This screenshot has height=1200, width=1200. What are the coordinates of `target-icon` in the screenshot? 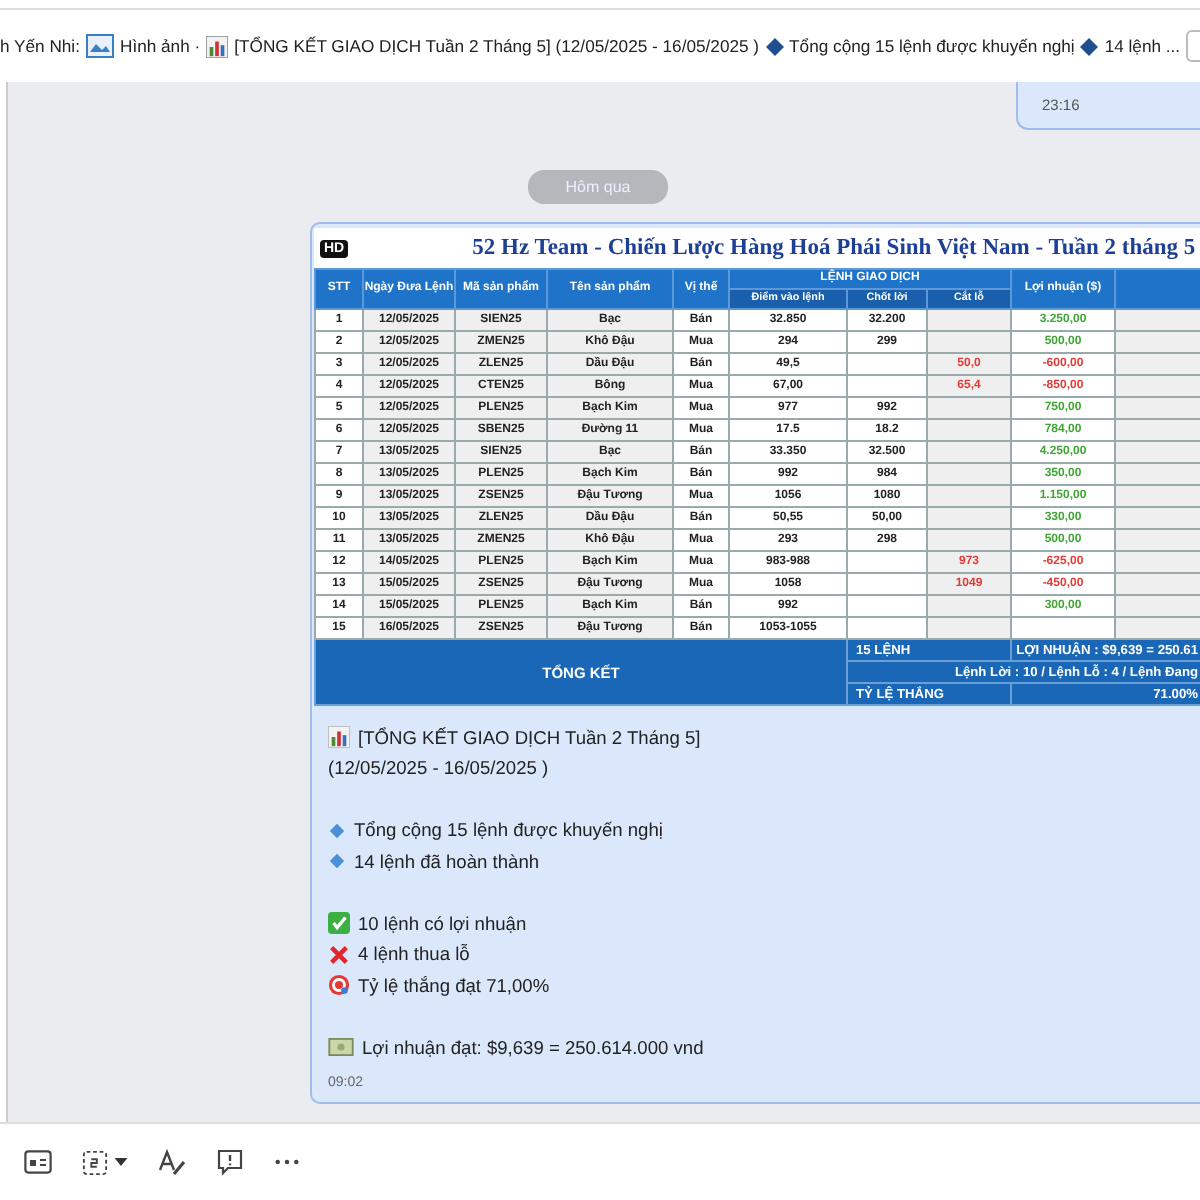 It's located at (339, 985).